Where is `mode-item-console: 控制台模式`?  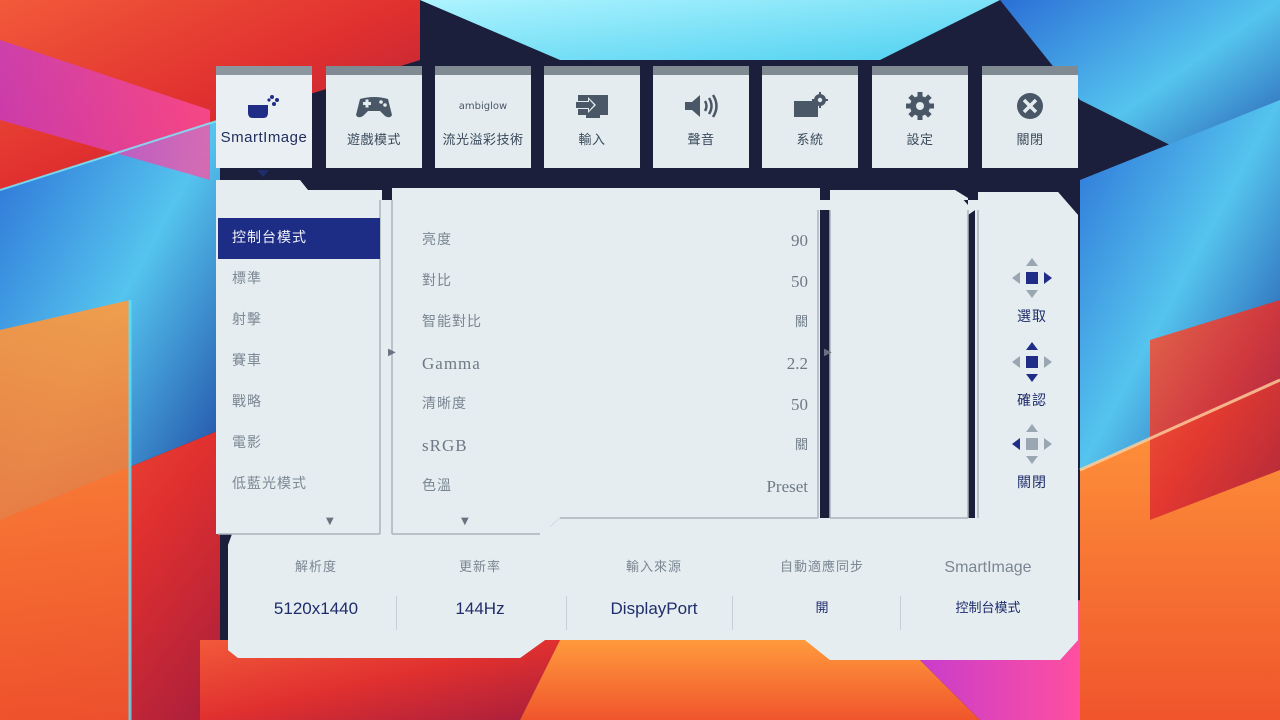
mode-item-console: 控制台模式 is located at coordinates (299, 238).